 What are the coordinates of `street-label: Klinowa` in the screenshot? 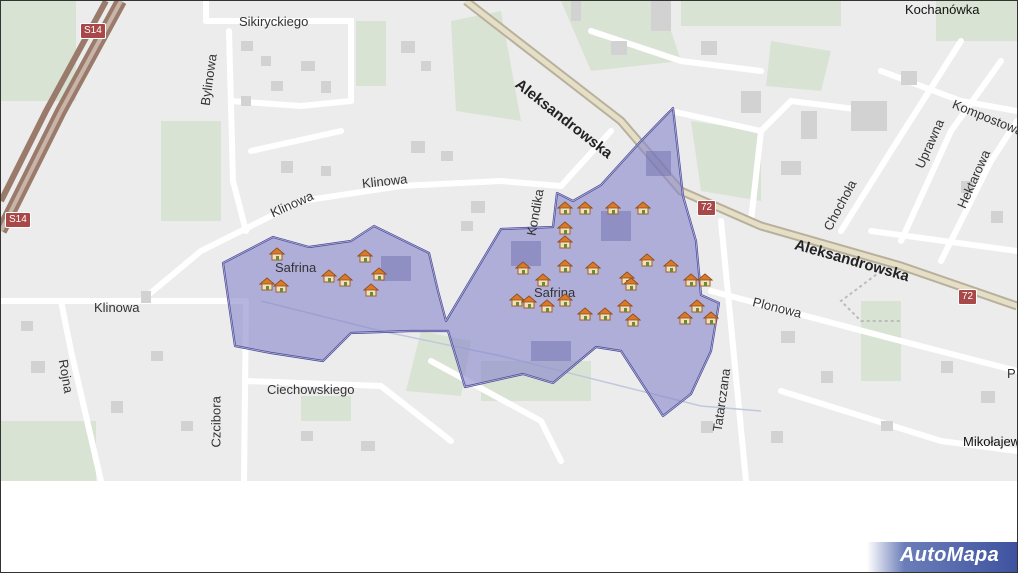 It's located at (117, 307).